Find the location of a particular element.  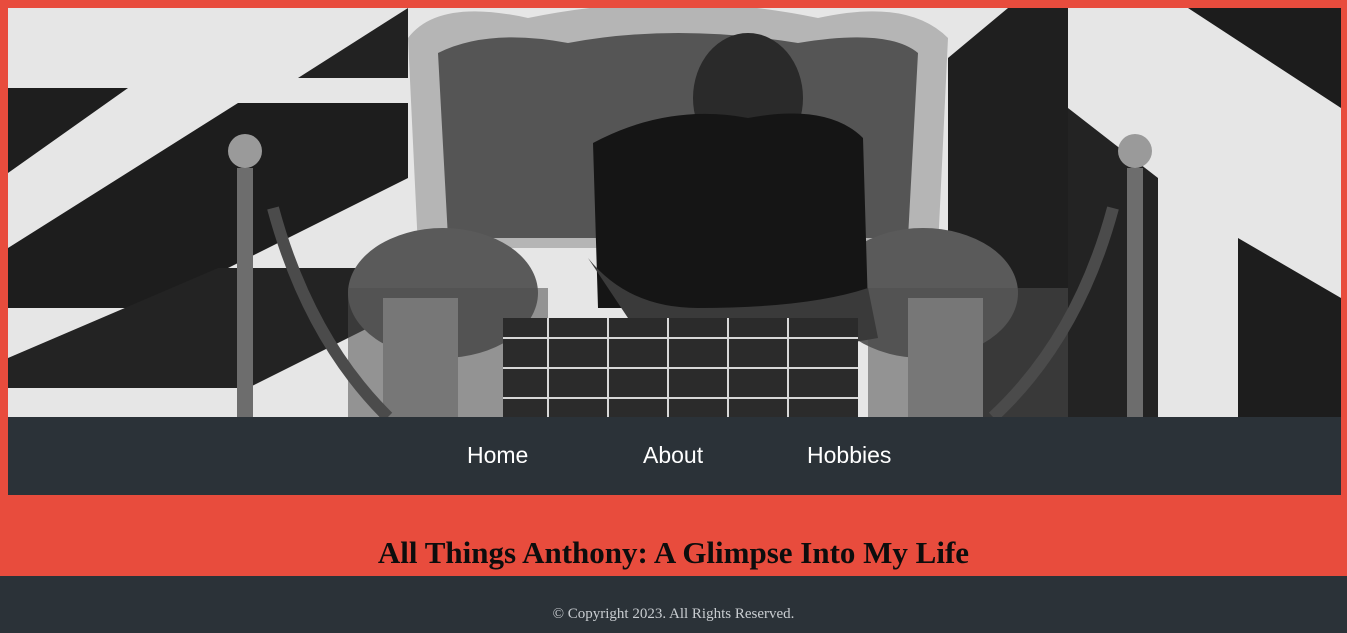

copyright-text: © Copyright 2023. All Rights Reserved. is located at coordinates (673, 614).